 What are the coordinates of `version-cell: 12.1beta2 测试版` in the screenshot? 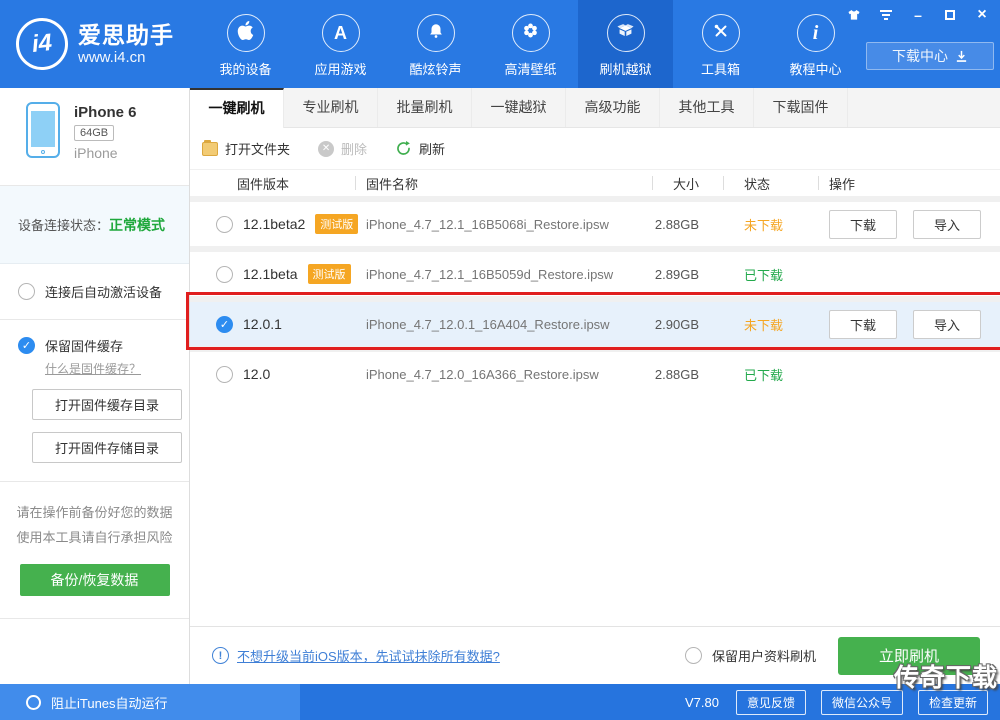 It's located at (291, 224).